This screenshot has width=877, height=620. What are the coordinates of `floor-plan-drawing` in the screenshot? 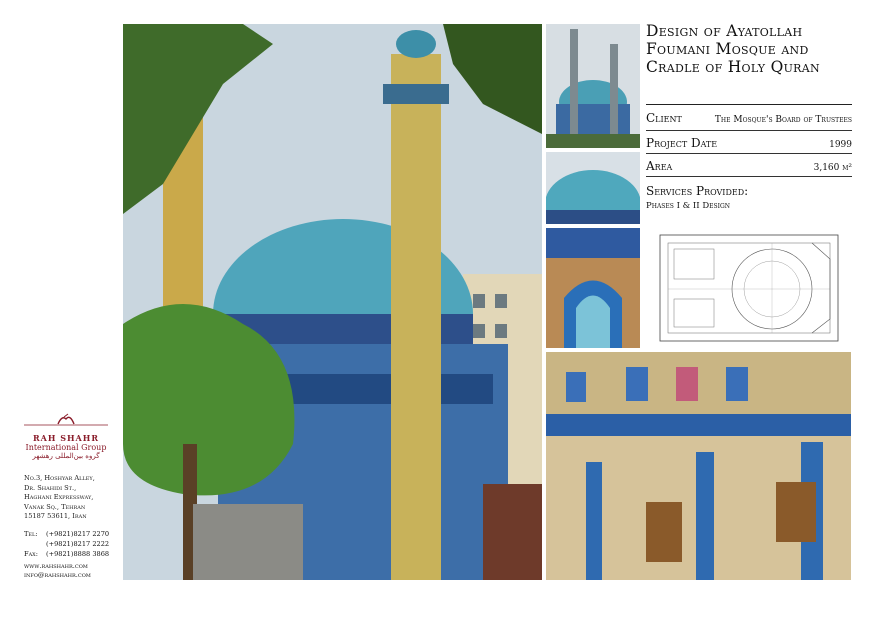 It's located at (752, 287).